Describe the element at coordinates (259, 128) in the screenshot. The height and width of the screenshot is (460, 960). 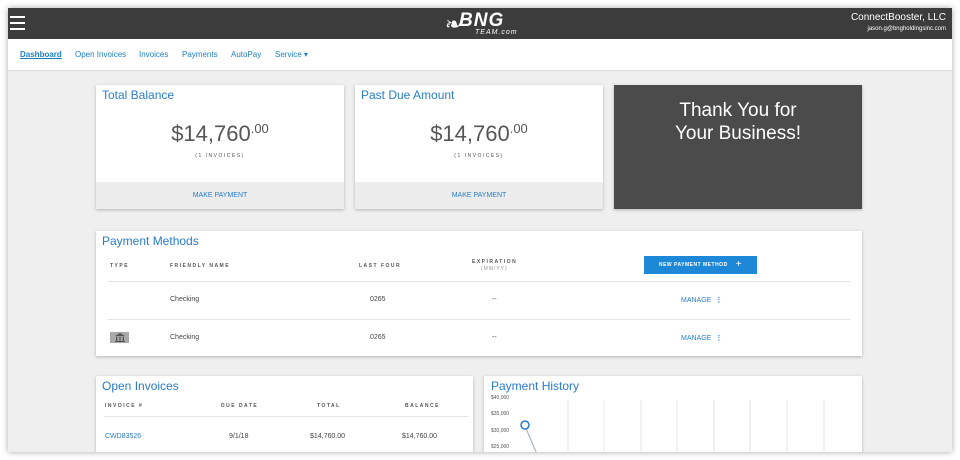
I see `total-balance-amount-cents: .00` at that location.